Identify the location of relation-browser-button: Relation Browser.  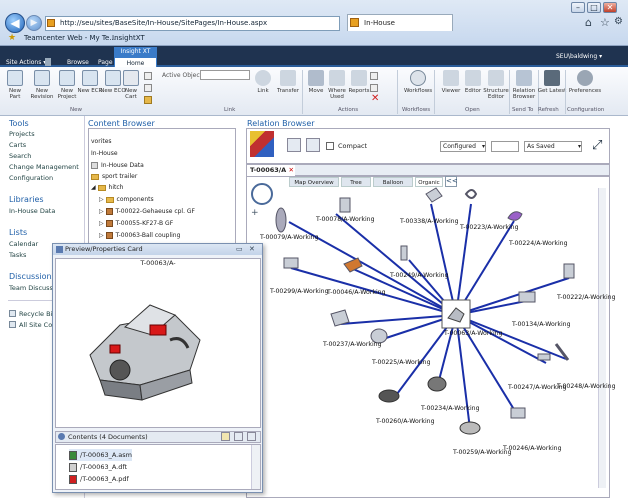
(524, 87).